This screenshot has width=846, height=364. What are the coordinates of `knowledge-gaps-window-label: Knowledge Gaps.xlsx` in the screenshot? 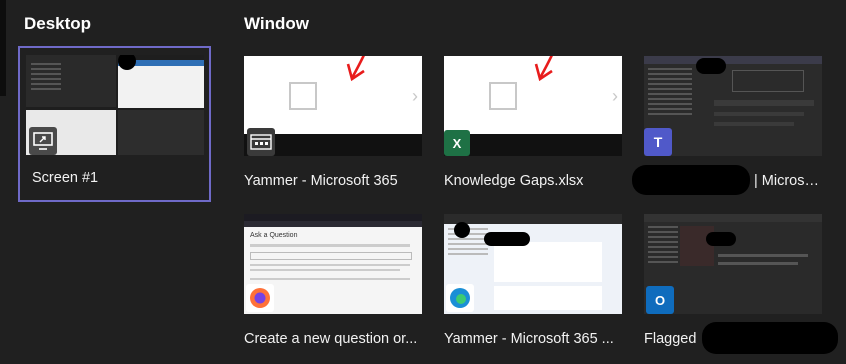 It's located at (514, 181).